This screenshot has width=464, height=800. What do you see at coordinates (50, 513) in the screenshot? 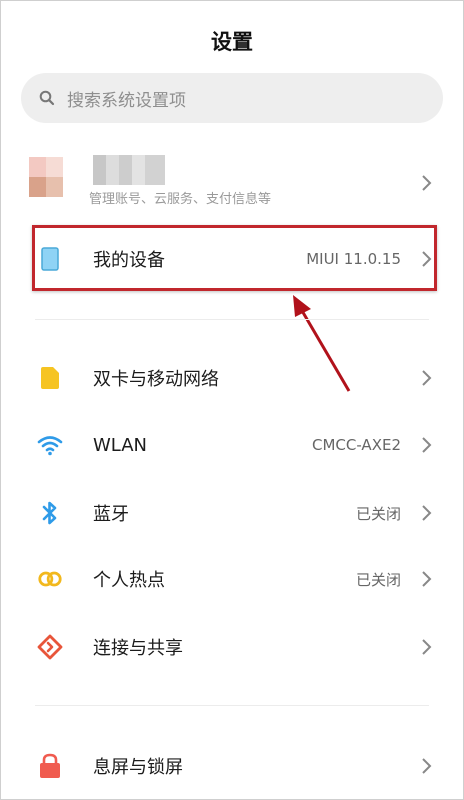
I see `bluetooth-icon` at bounding box center [50, 513].